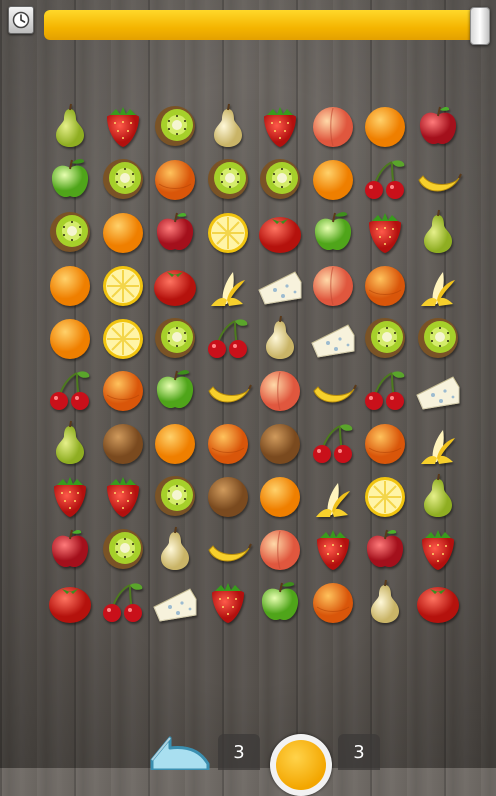 The height and width of the screenshot is (796, 496). I want to click on orange-blood-icon, so click(122, 391).